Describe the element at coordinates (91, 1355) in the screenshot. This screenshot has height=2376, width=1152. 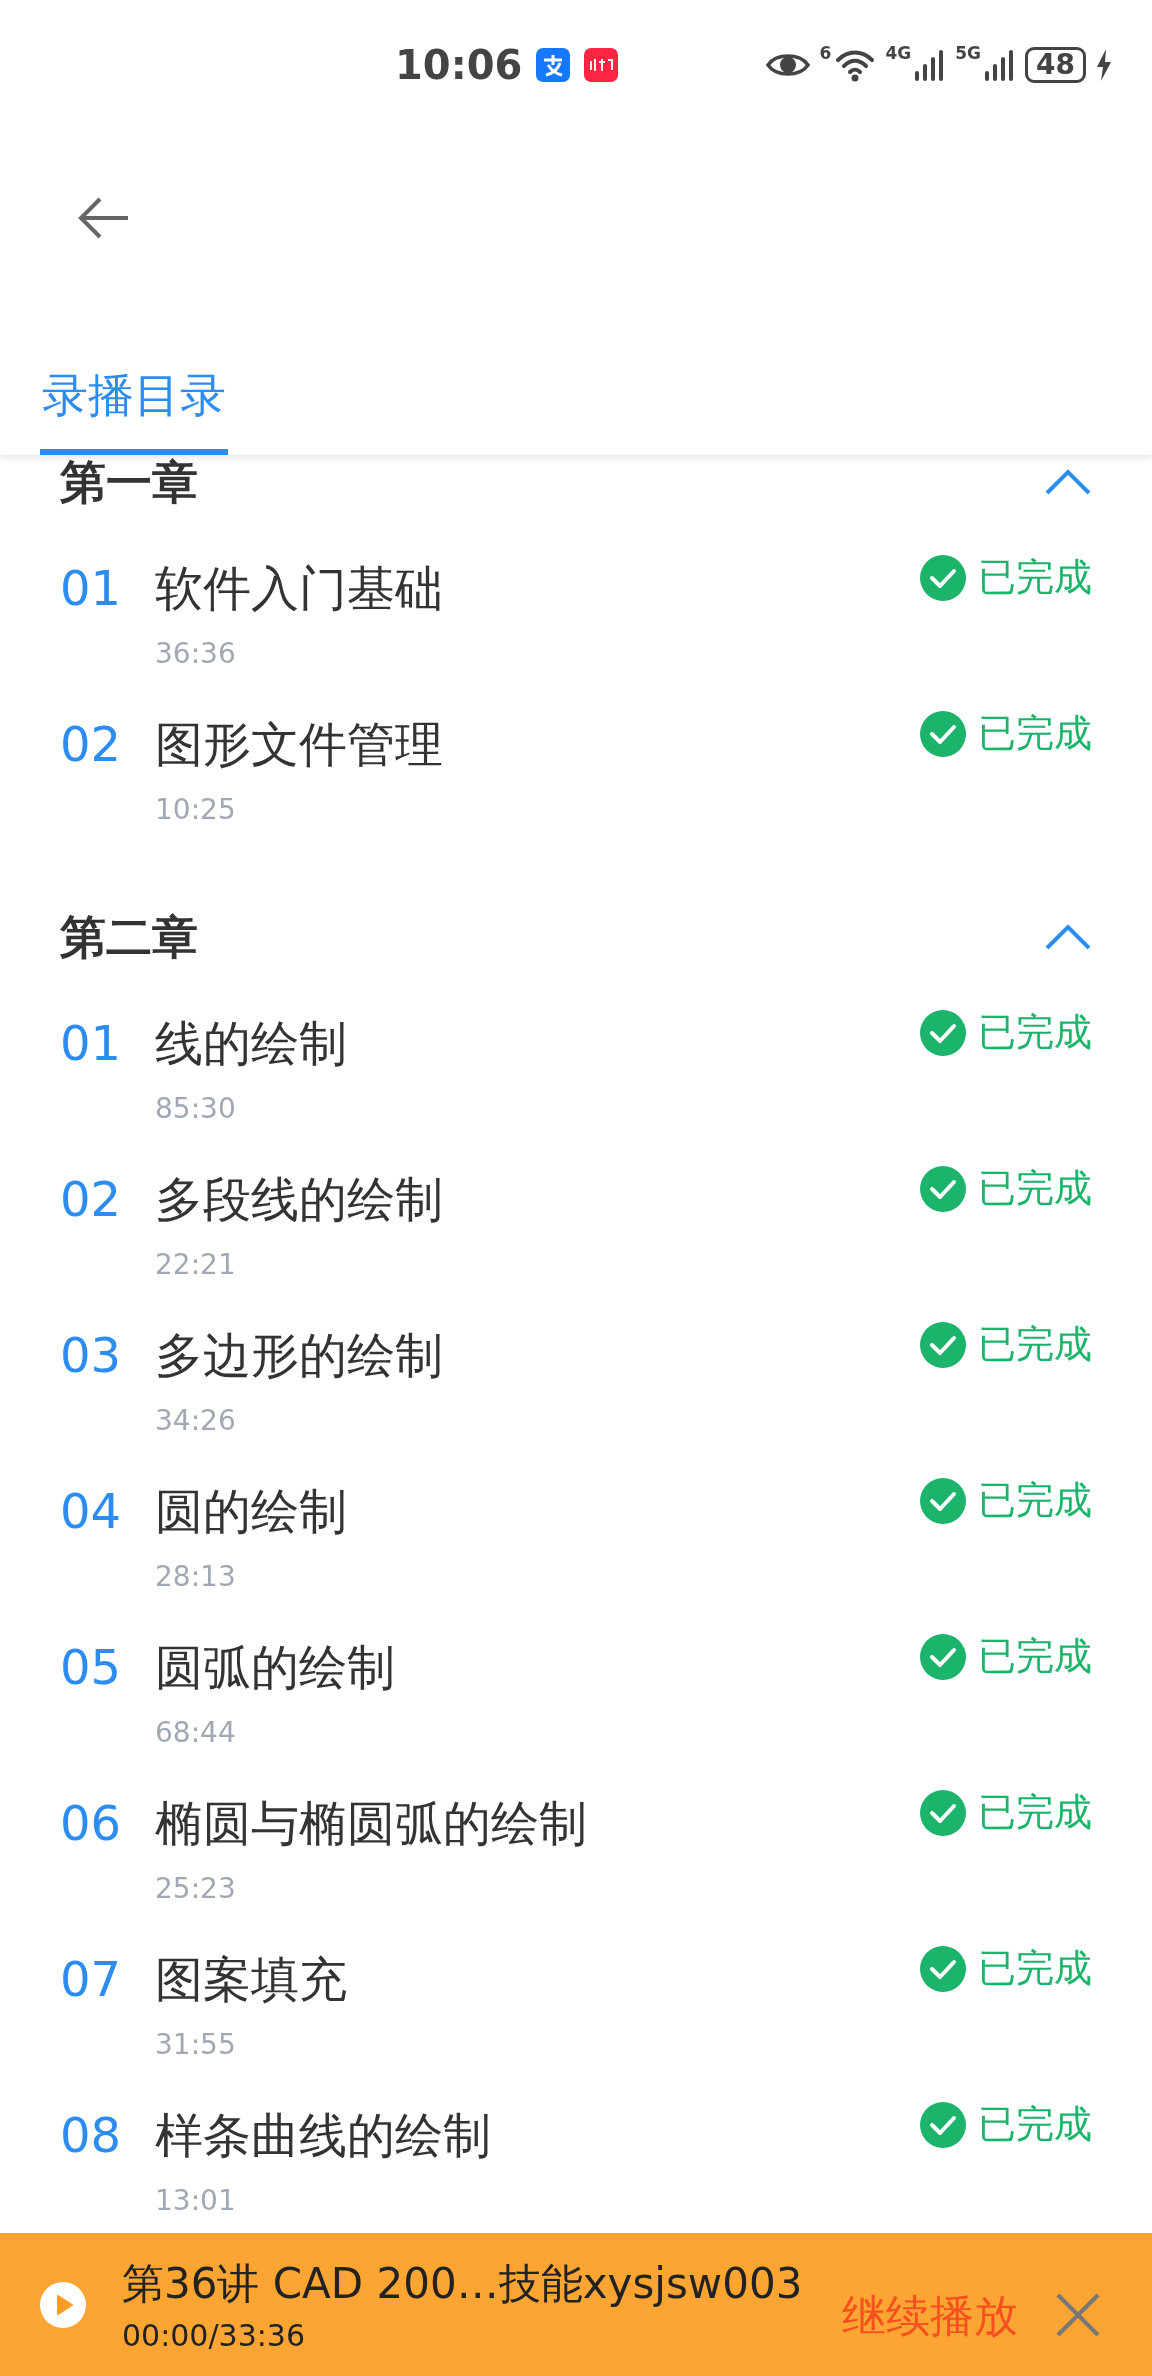
I see `lesson-number: 03` at that location.